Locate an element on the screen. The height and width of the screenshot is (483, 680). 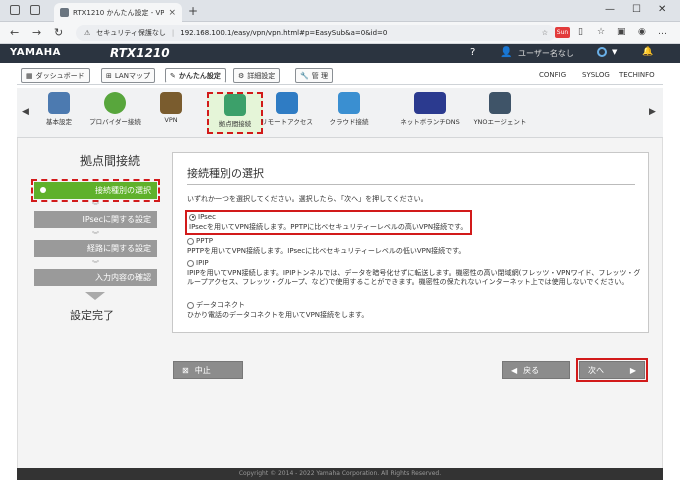
config-link: CONFIG is located at coordinates (552, 75).